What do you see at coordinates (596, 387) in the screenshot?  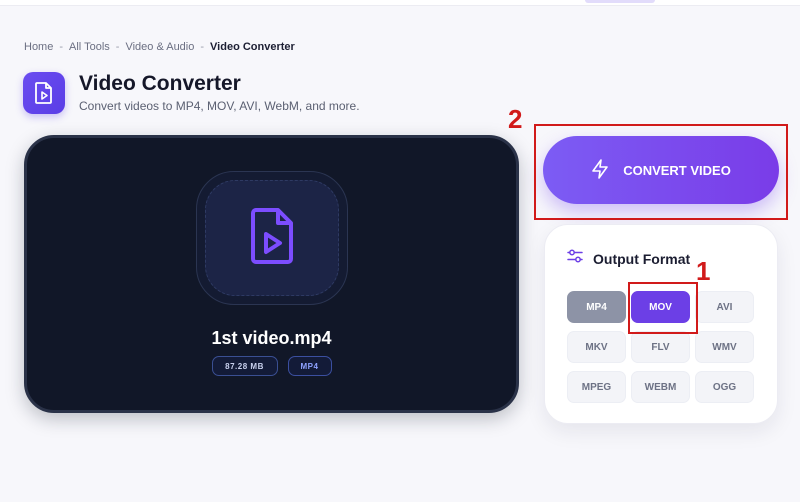 I see `format-option-mpeg: MPEG` at bounding box center [596, 387].